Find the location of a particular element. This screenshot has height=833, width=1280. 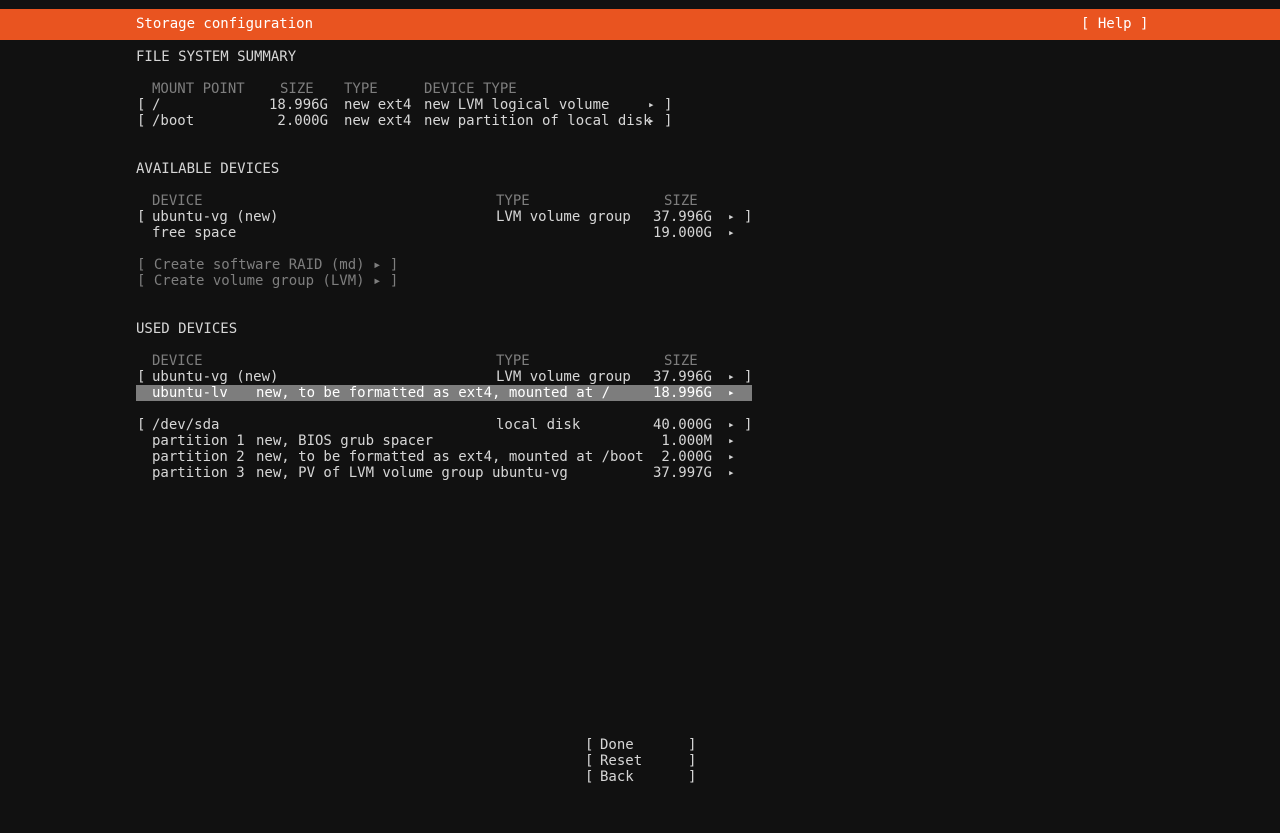

used-devices-header: DEVICE TYPE SIZE is located at coordinates (640, 361).